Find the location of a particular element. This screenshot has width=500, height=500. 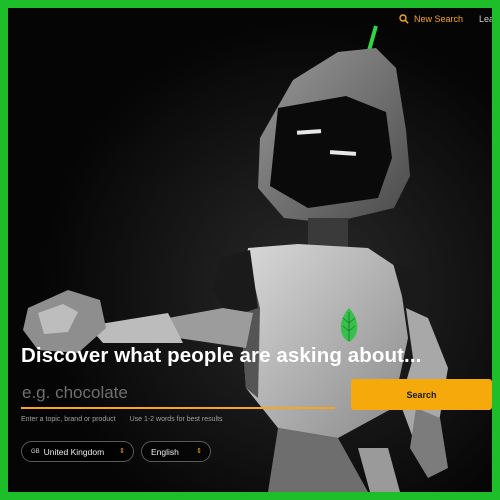

hint-topic: Enter a topic, brand or product is located at coordinates (68, 419).